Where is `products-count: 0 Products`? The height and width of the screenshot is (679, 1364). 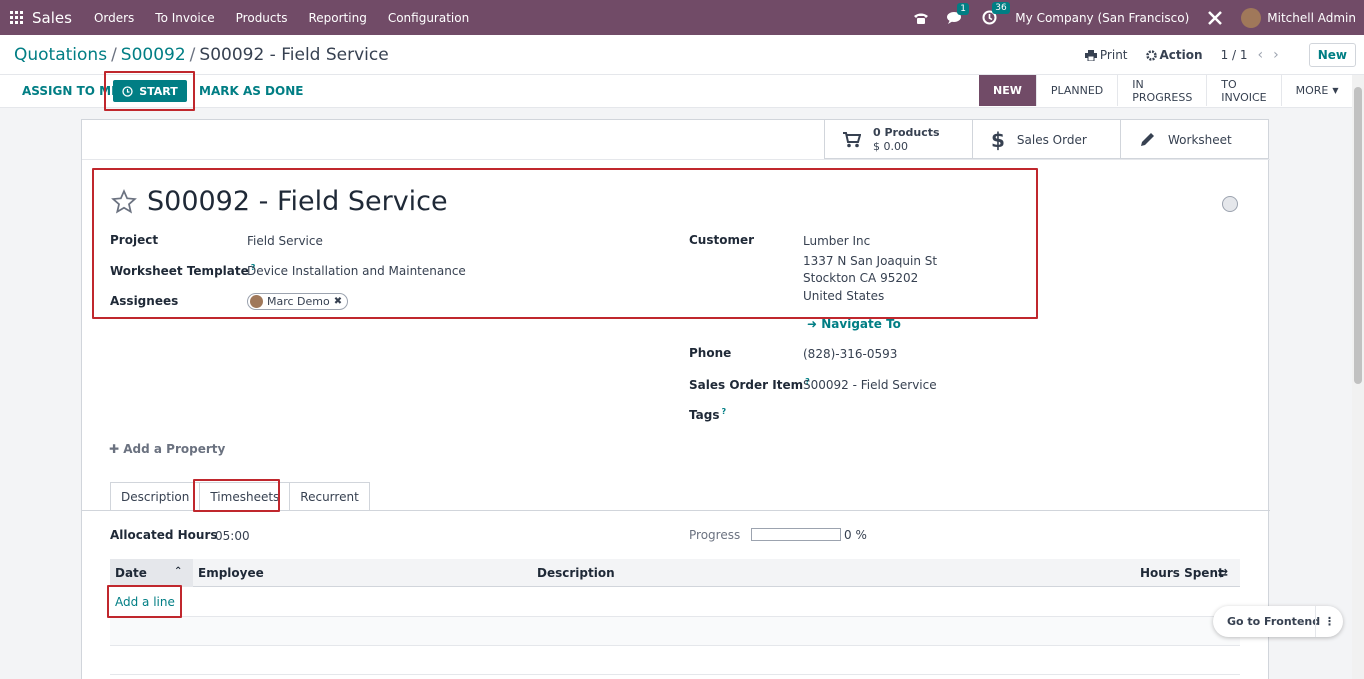
products-count: 0 Products is located at coordinates (906, 132).